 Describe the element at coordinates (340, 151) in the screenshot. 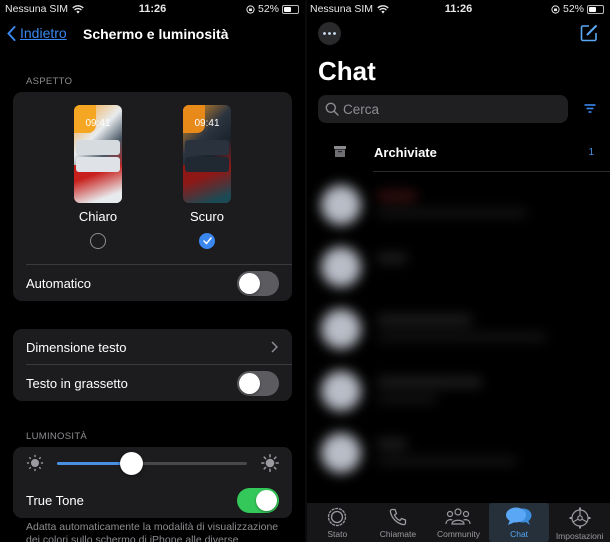

I see `archive-box-icon` at that location.